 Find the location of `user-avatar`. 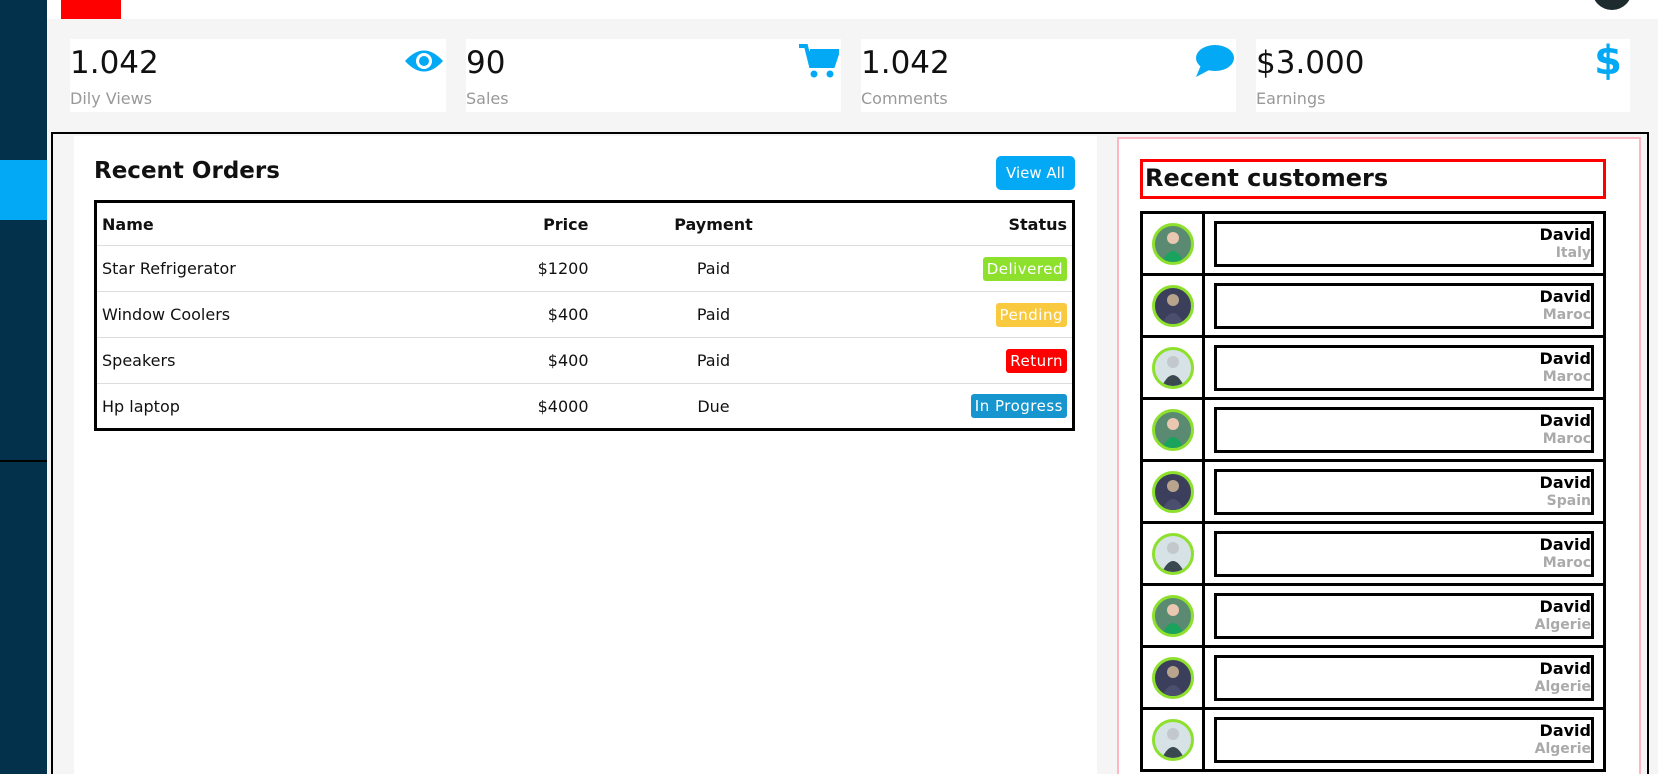

user-avatar is located at coordinates (1612, 5).